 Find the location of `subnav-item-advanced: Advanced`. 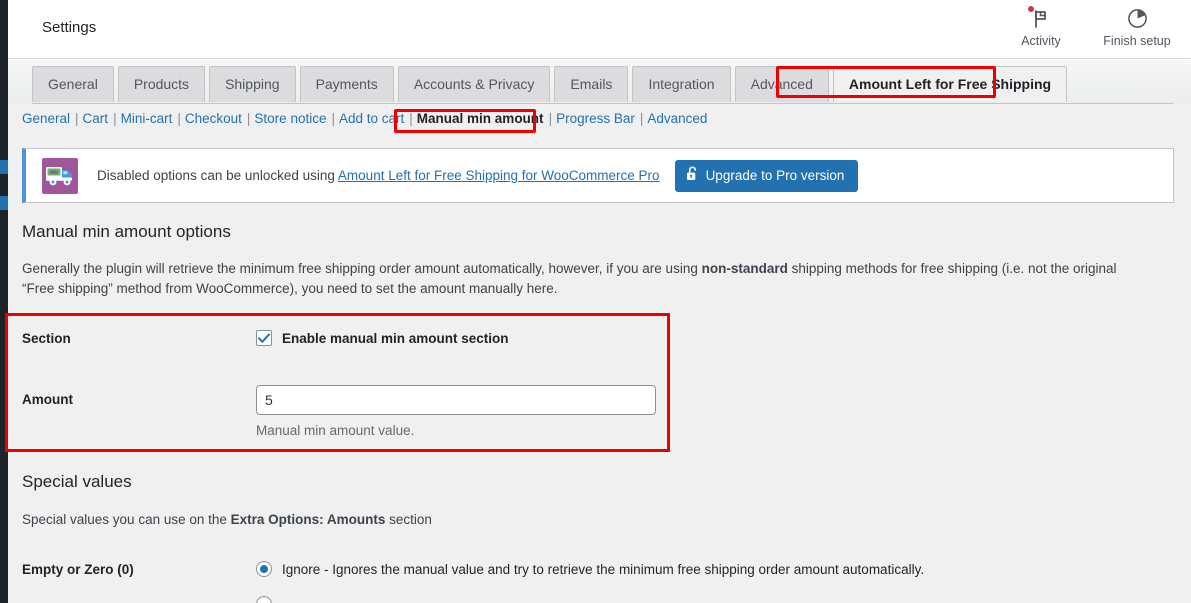

subnav-item-advanced: Advanced is located at coordinates (677, 118).